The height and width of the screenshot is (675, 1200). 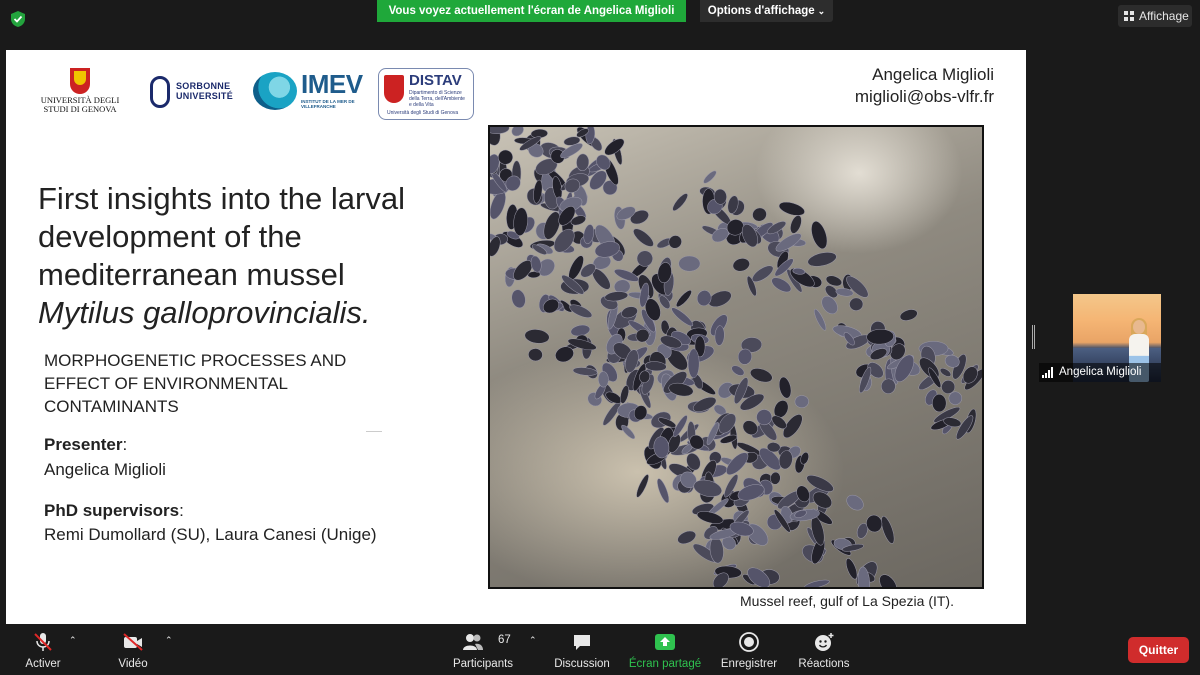 I want to click on view-button-label: Affichage, so click(x=1164, y=16).